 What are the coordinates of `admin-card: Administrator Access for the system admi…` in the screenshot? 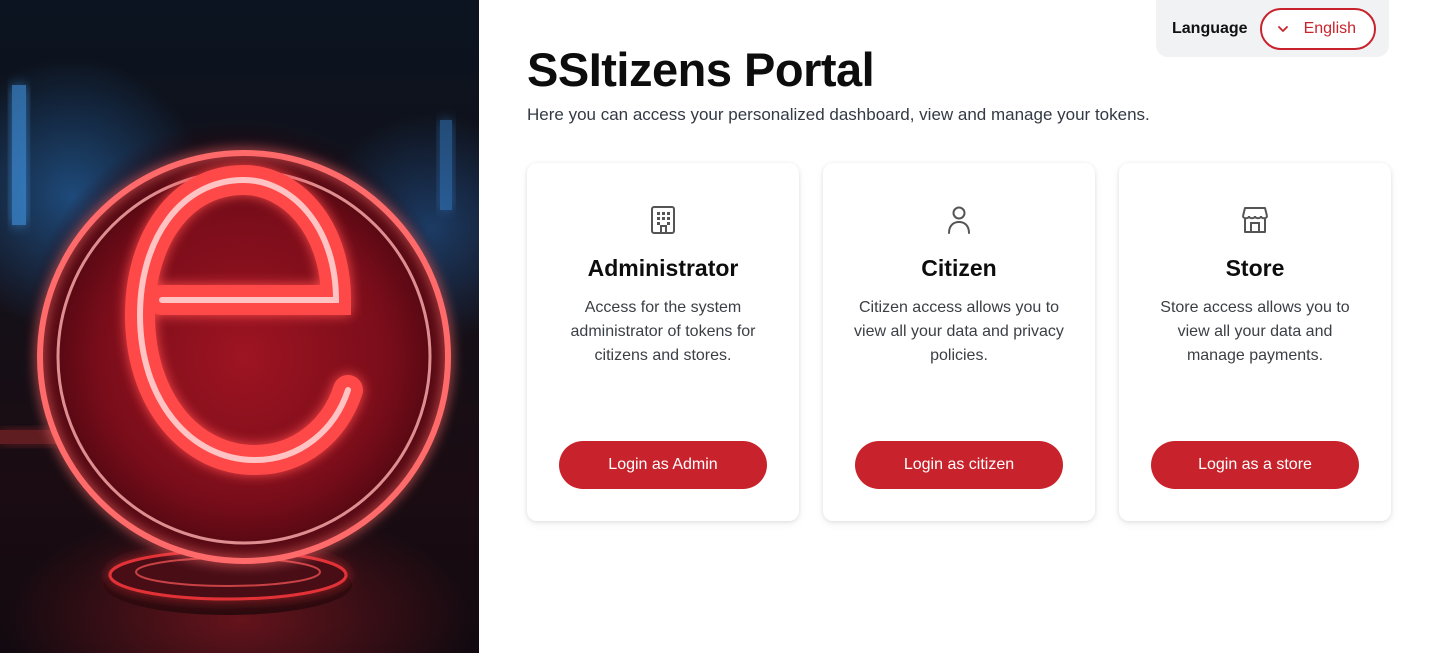 It's located at (663, 342).